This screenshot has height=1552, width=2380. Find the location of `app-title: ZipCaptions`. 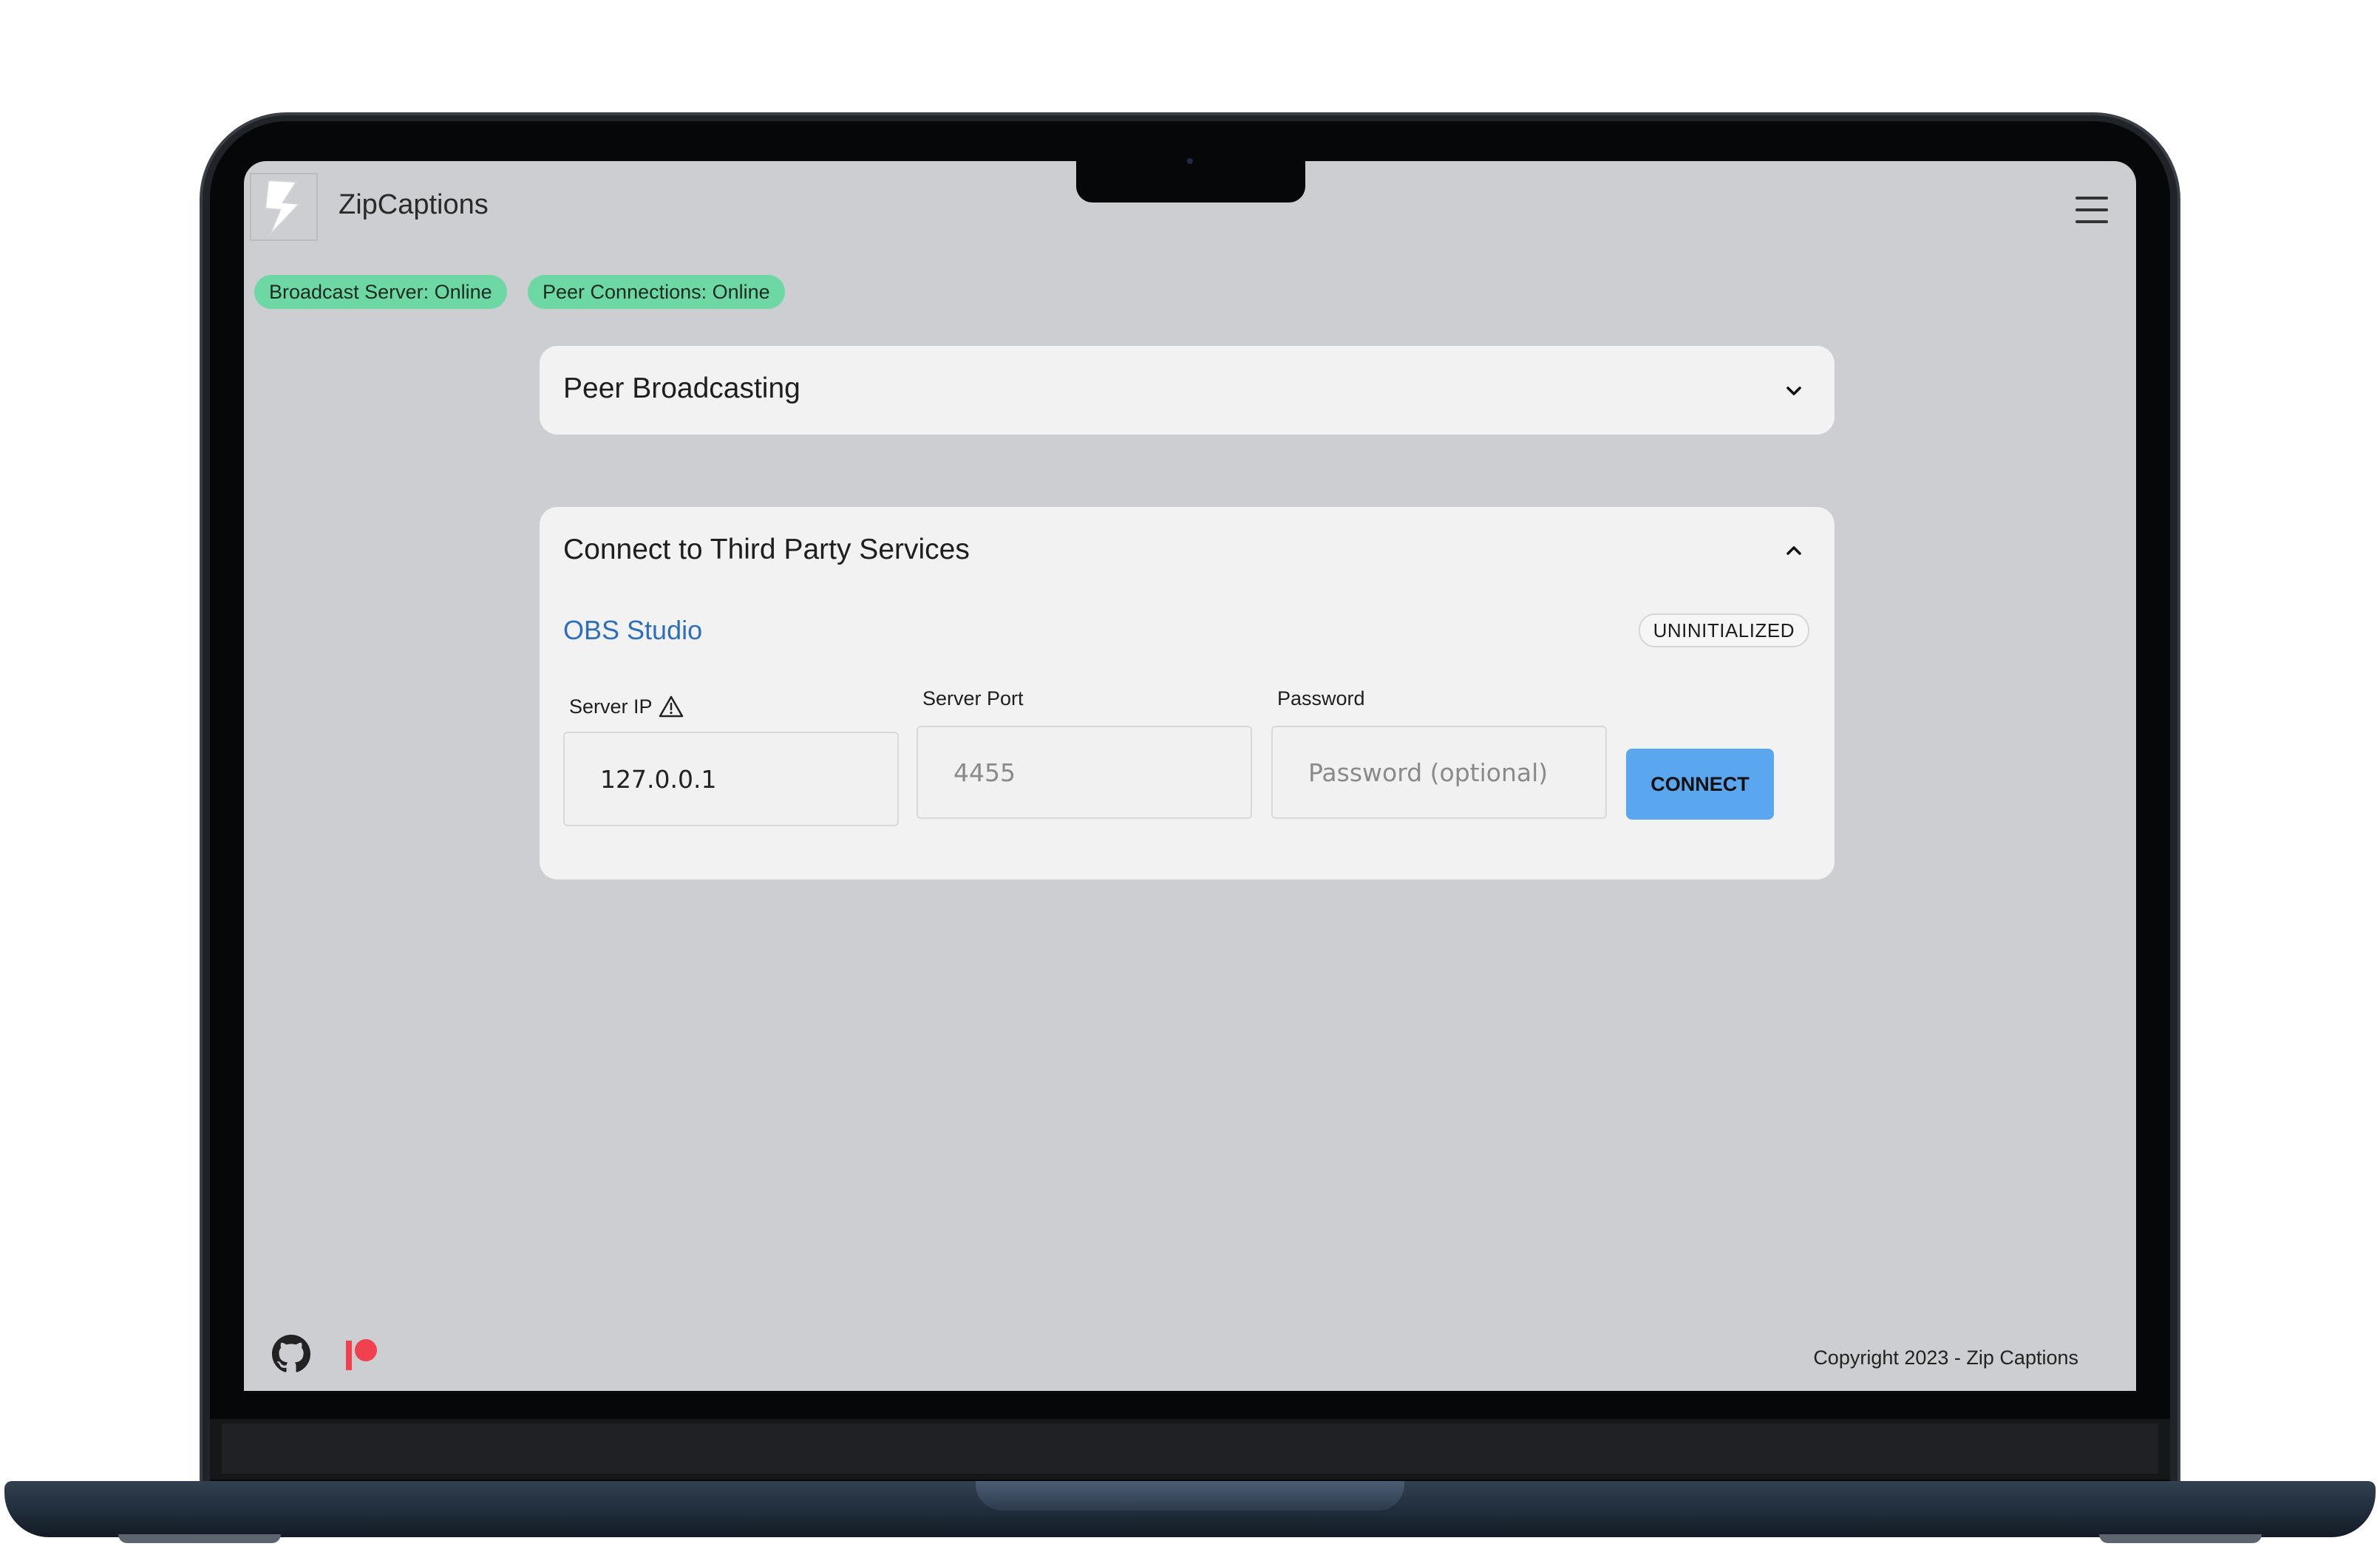

app-title: ZipCaptions is located at coordinates (414, 205).